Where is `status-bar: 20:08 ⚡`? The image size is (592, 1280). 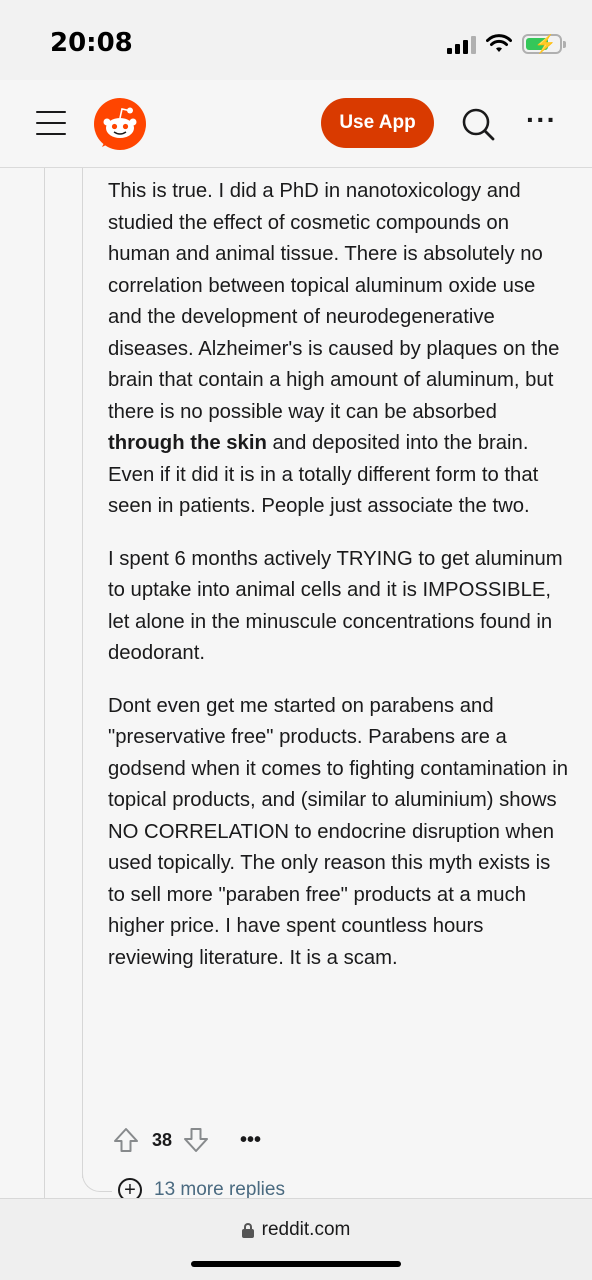 status-bar: 20:08 ⚡ is located at coordinates (296, 40).